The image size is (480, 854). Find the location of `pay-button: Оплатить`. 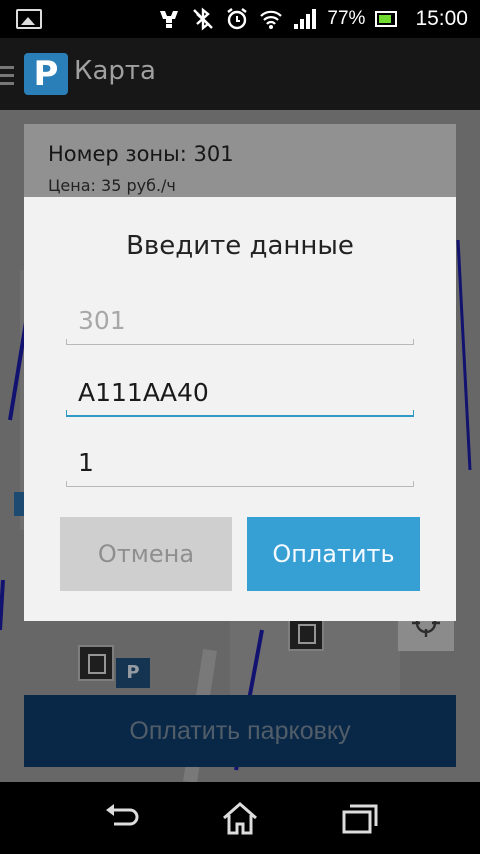

pay-button: Оплатить is located at coordinates (333, 554).